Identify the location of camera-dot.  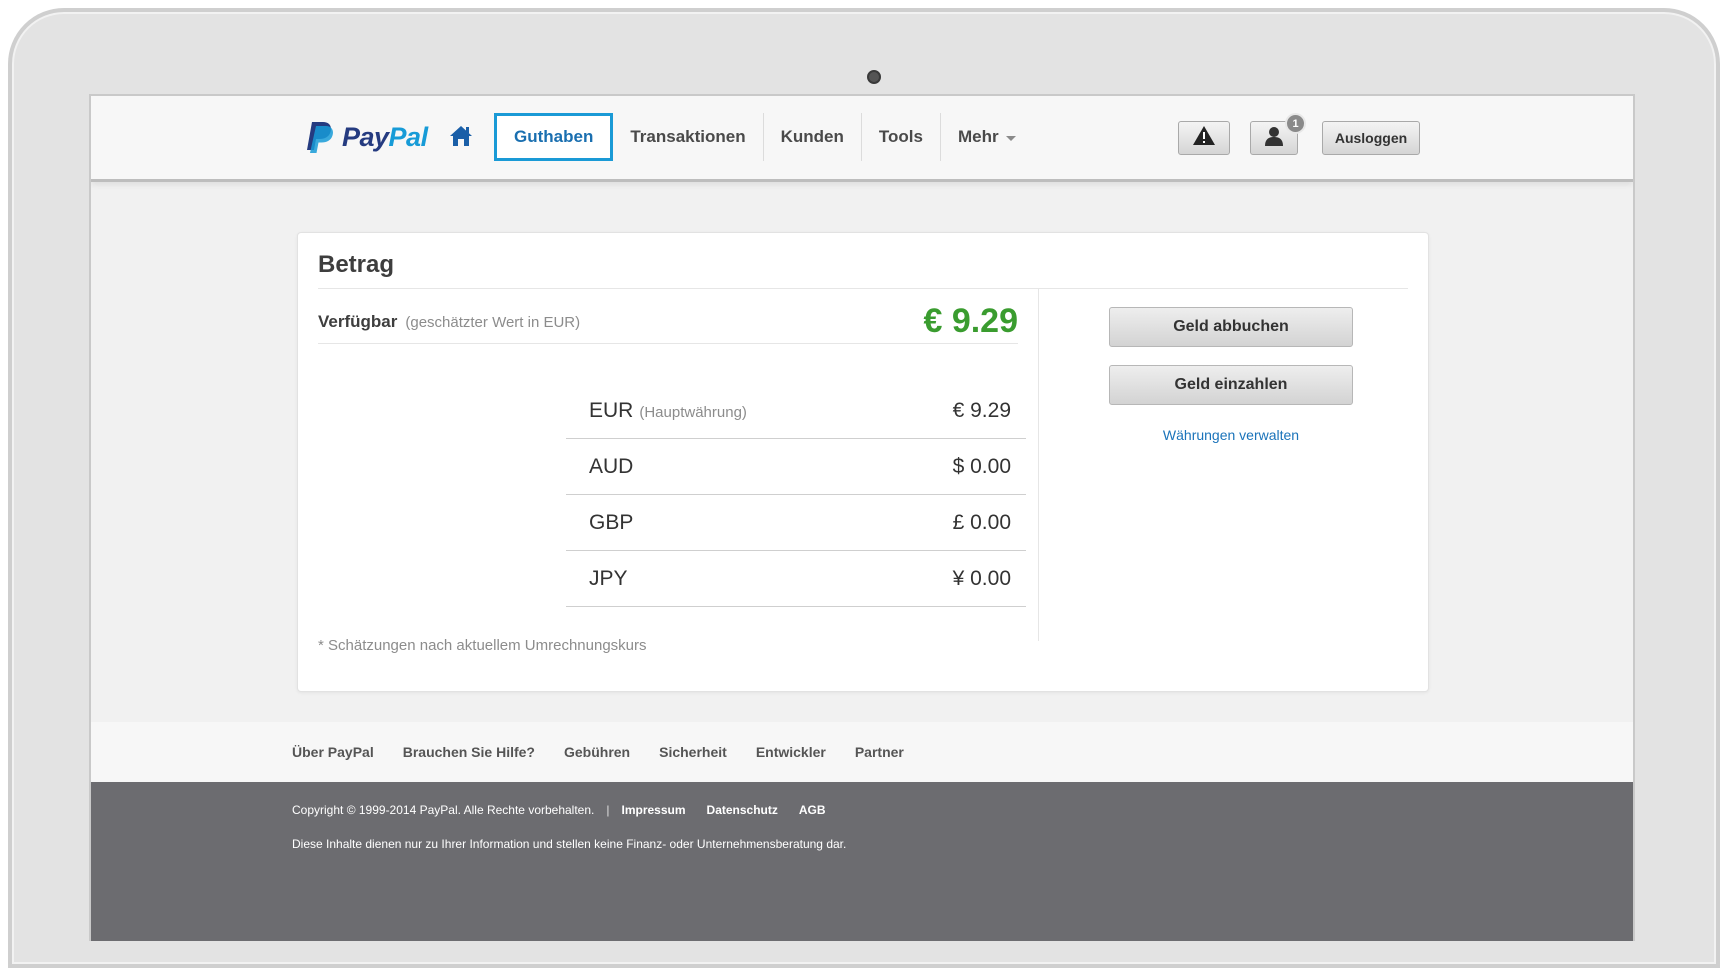
(874, 77).